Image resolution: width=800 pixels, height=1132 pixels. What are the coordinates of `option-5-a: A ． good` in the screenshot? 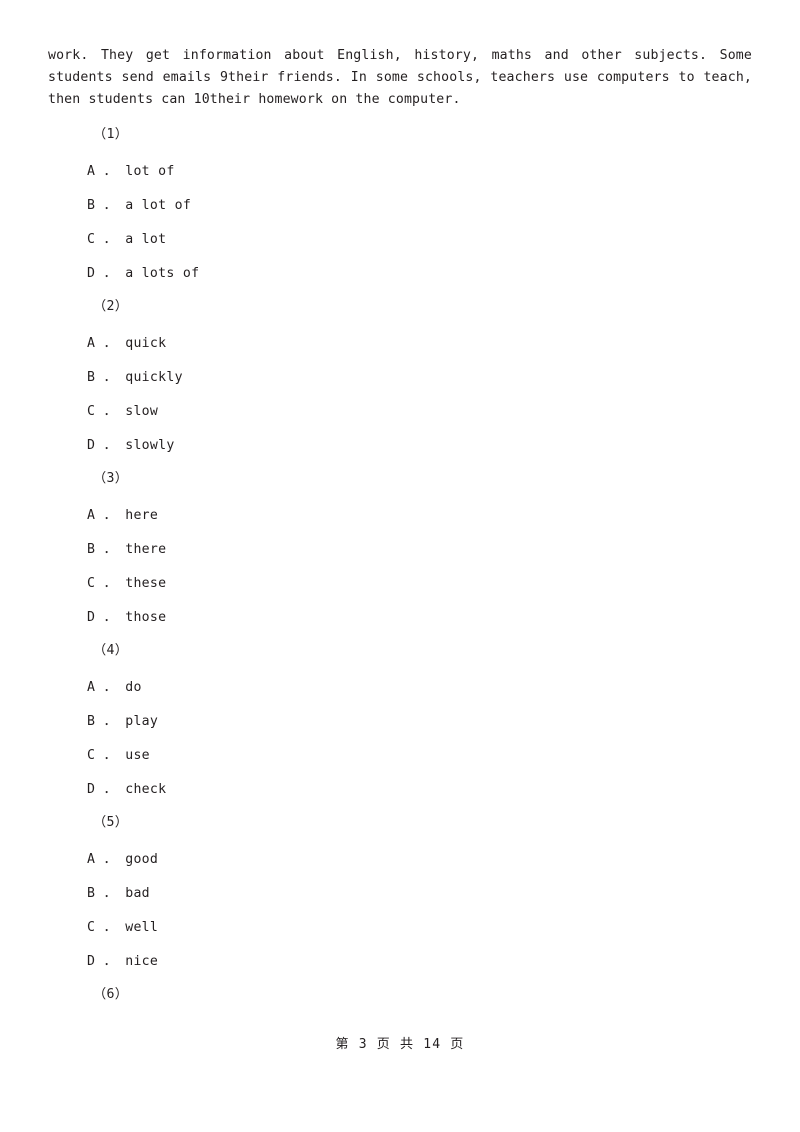 It's located at (400, 860).